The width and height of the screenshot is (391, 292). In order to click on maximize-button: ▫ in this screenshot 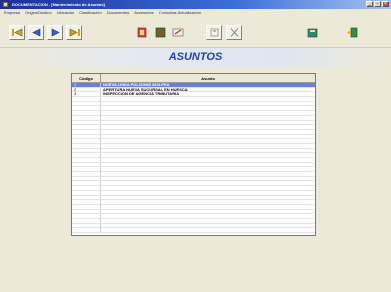, I will do `click(377, 4)`.